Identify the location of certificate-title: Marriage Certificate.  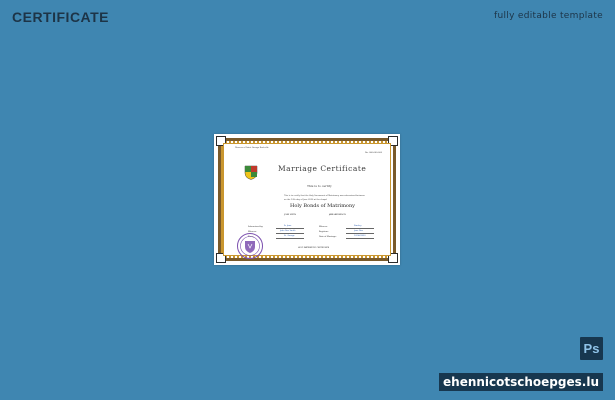
(322, 168).